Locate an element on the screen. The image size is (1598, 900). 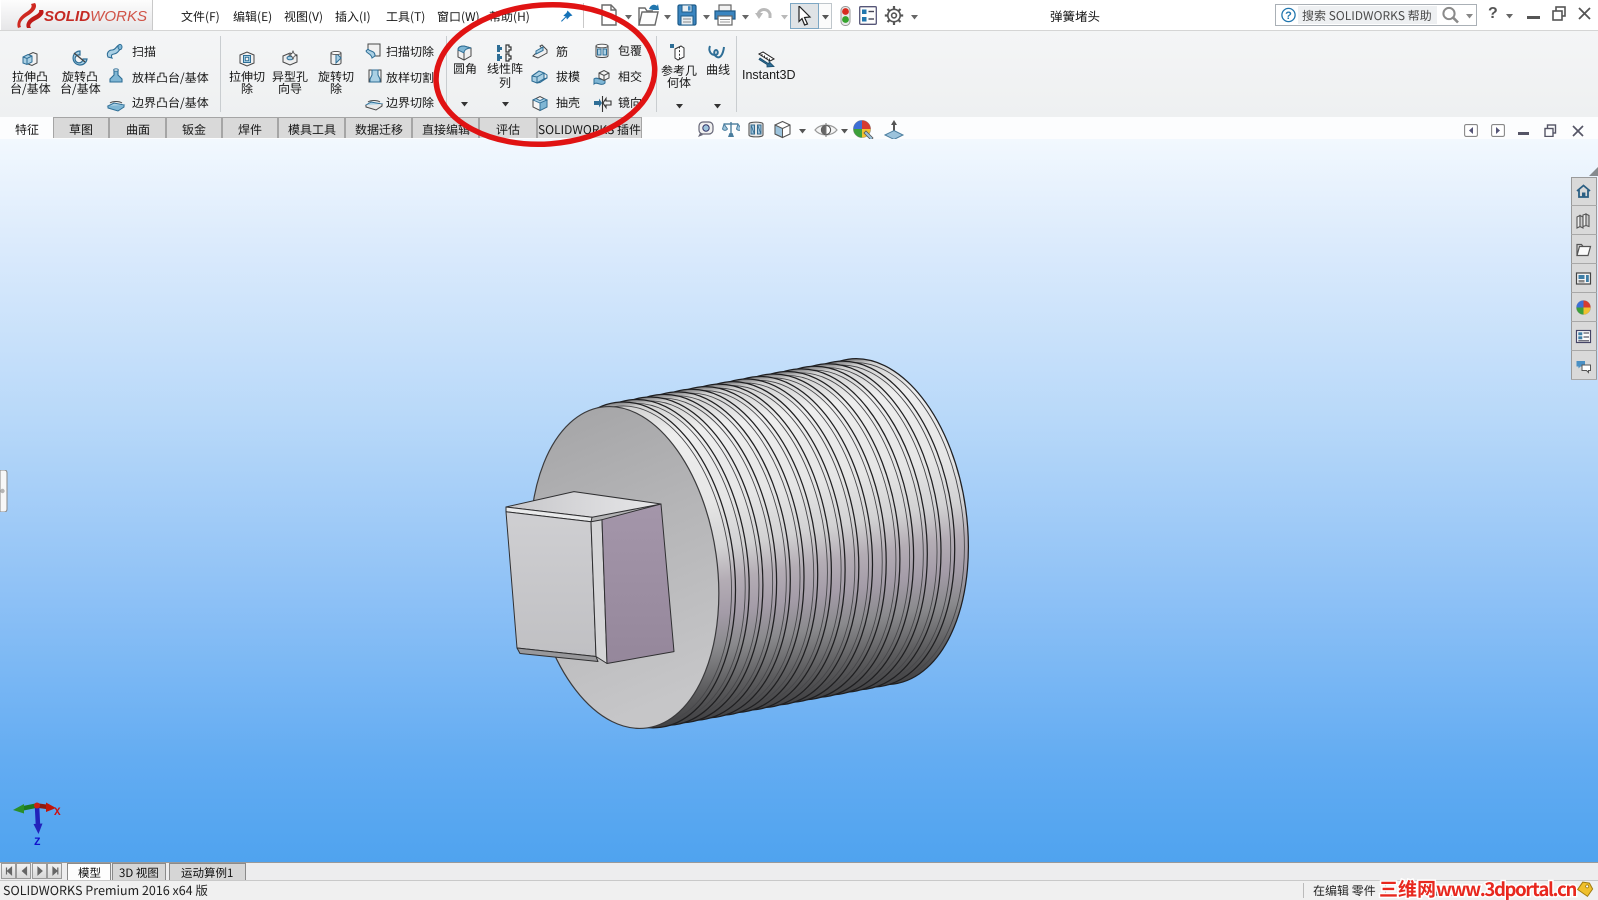
svg-text: Z is located at coordinates (37, 843).